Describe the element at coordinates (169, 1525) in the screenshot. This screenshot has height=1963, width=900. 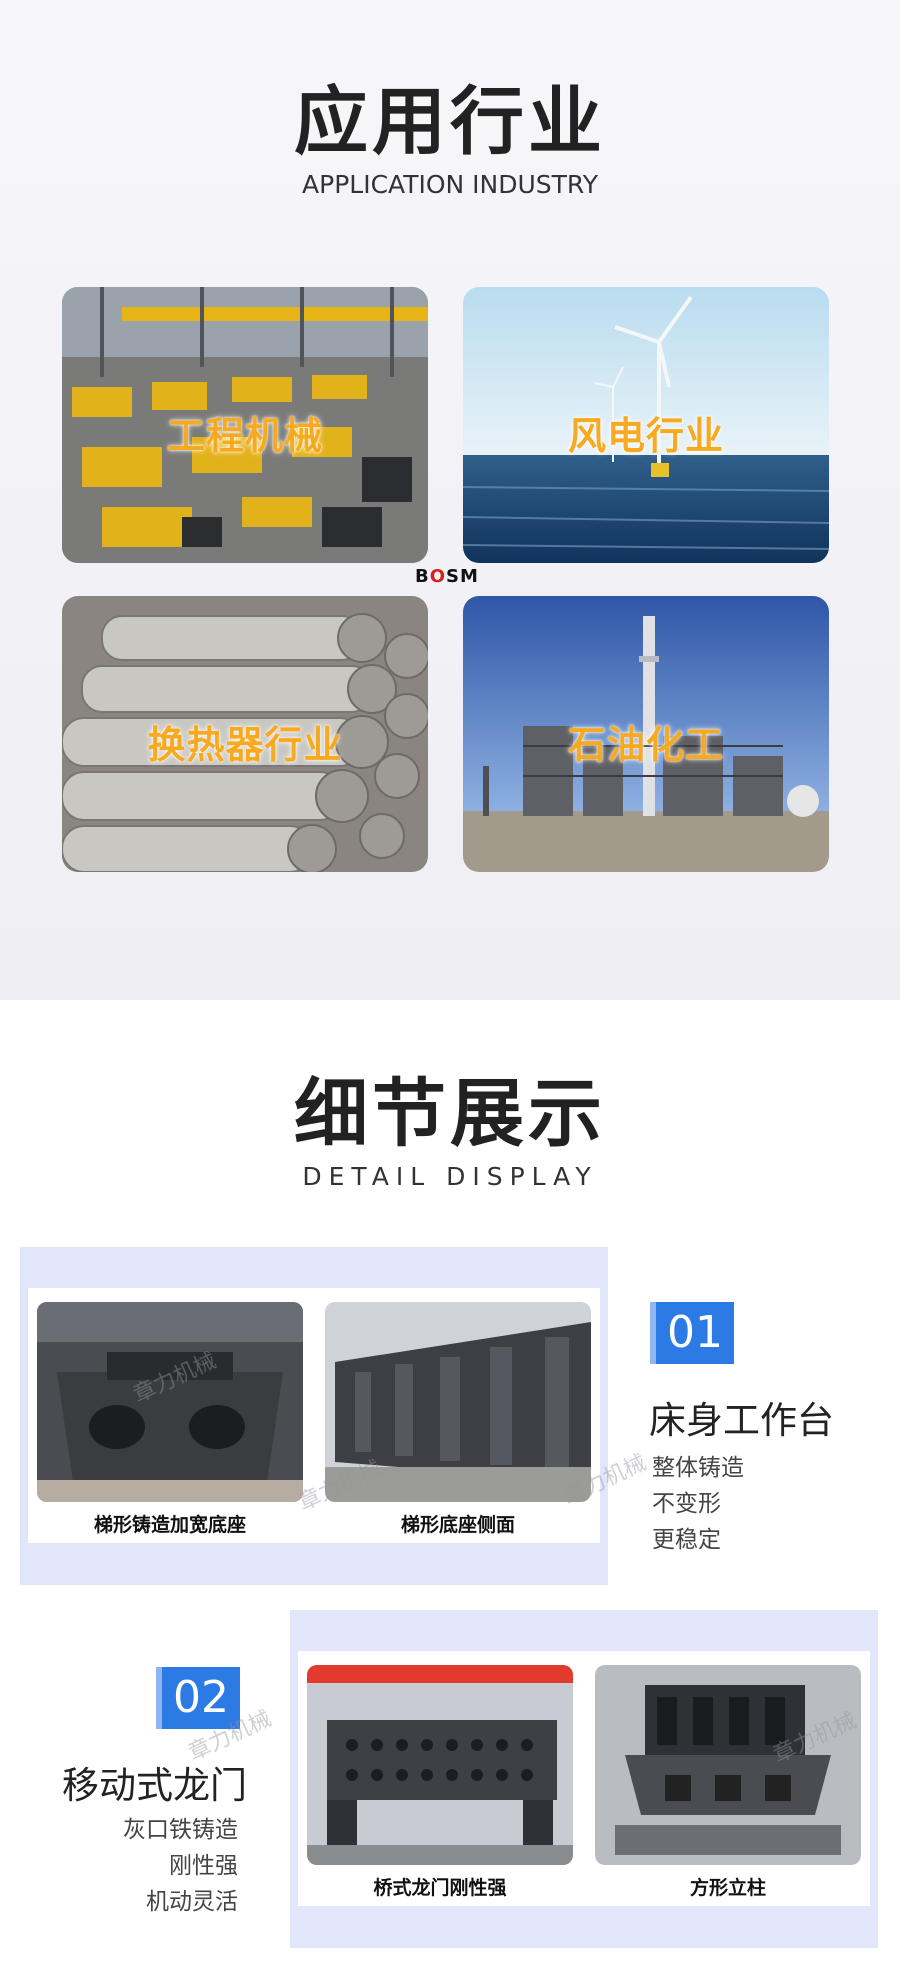
I see `caption: 梯形铸造加宽底座` at that location.